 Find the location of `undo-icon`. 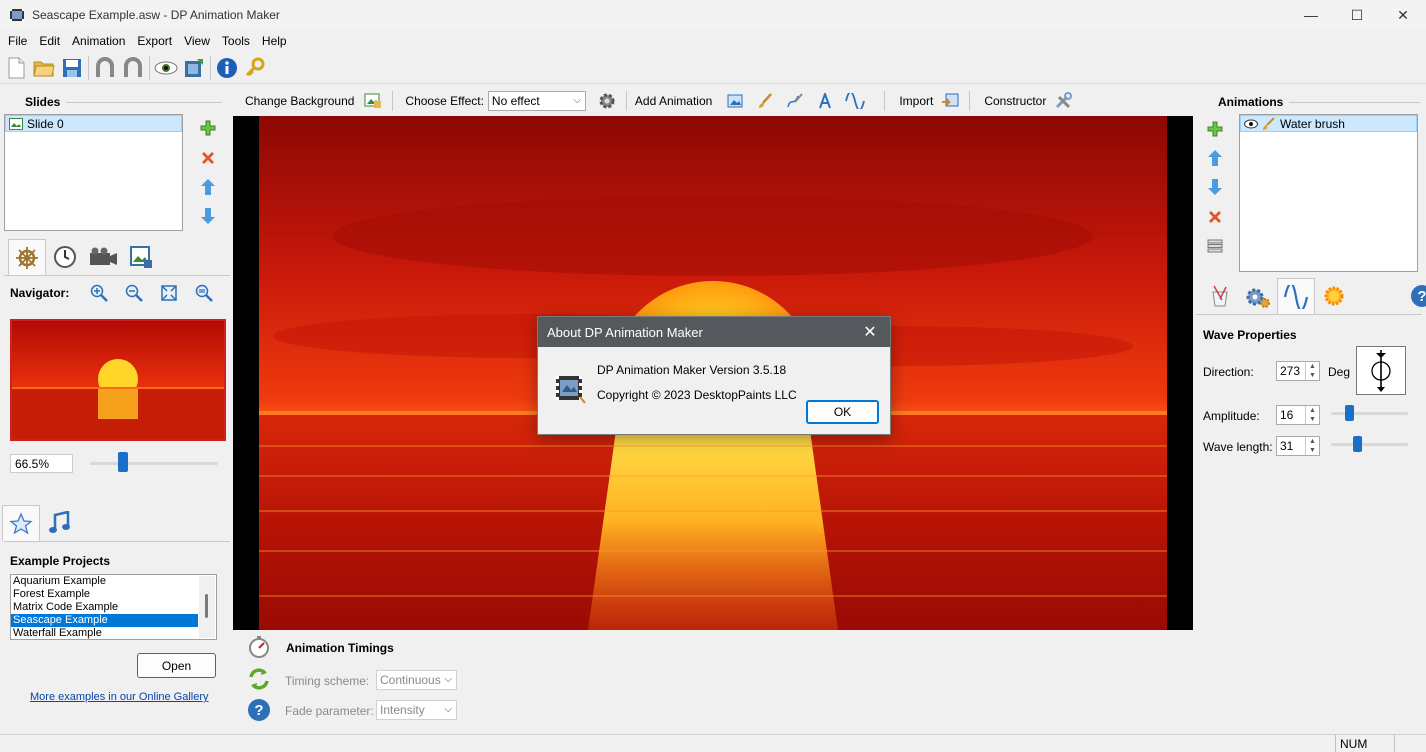

undo-icon is located at coordinates (105, 68).